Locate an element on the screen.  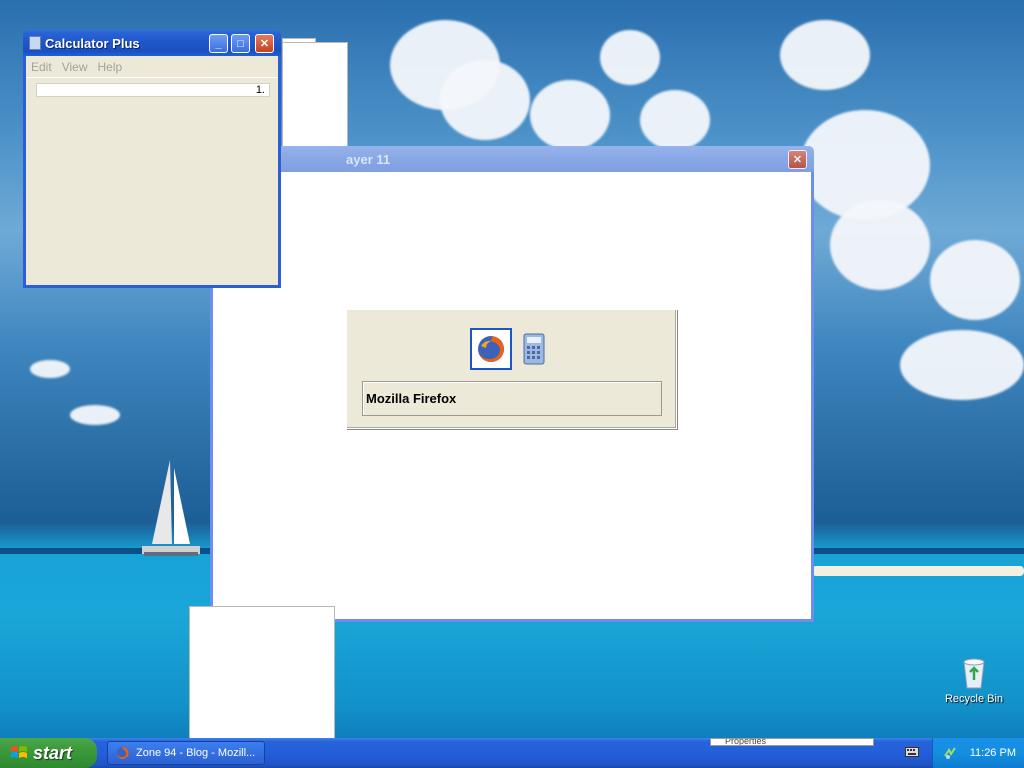
menu-view: View is located at coordinates (75, 67).